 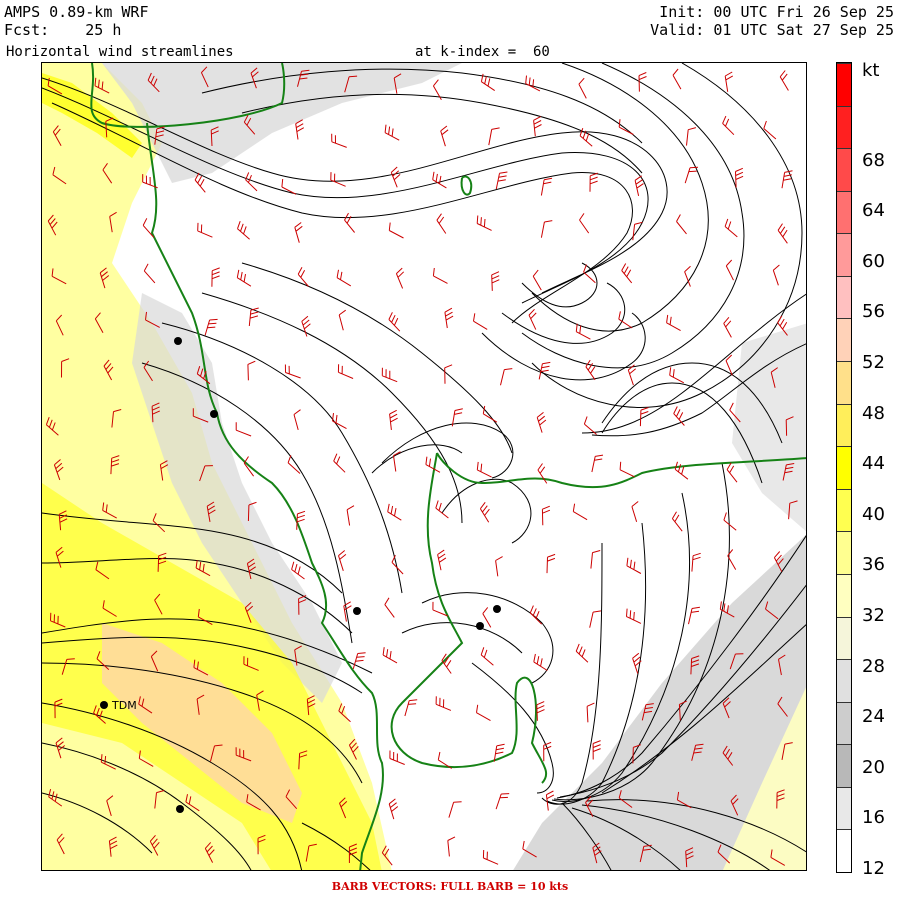 I want to click on level-label: at k-index = 60, so click(x=482, y=52).